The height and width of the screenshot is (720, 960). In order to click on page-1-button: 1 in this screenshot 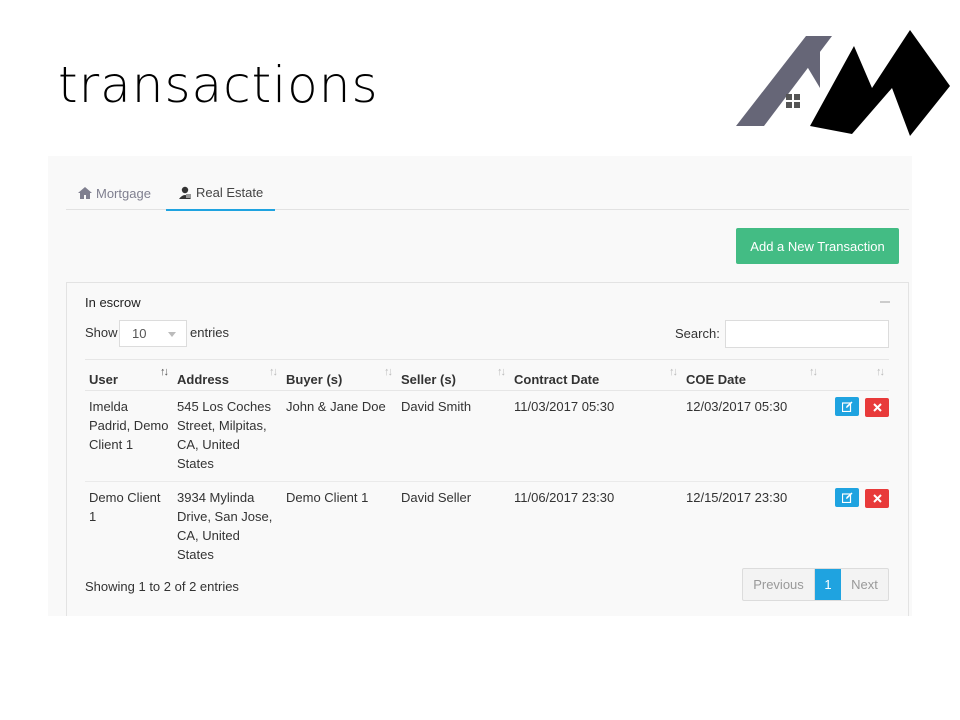, I will do `click(828, 584)`.